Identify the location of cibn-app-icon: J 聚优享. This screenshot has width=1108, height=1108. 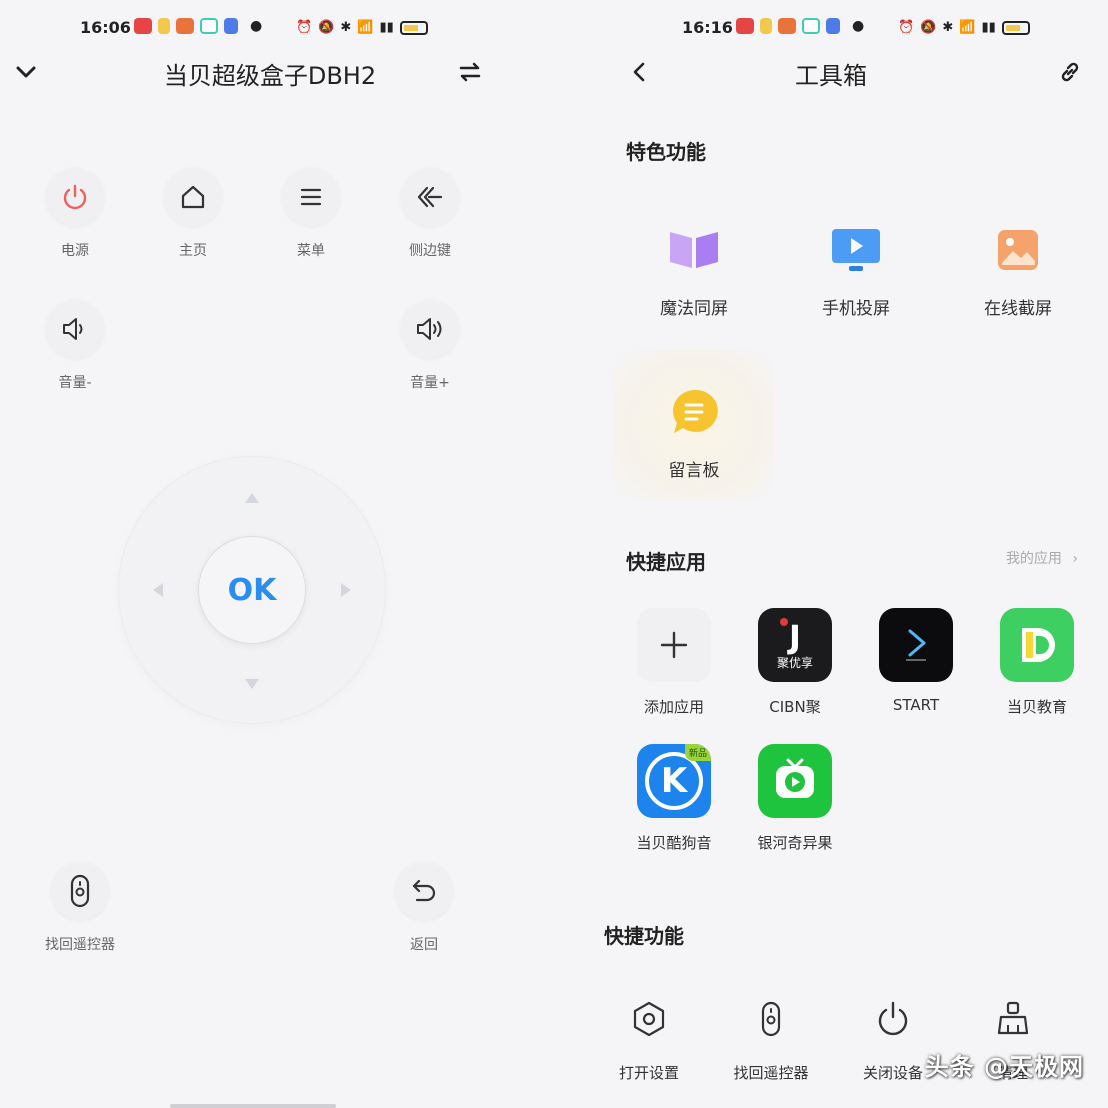
(795, 645).